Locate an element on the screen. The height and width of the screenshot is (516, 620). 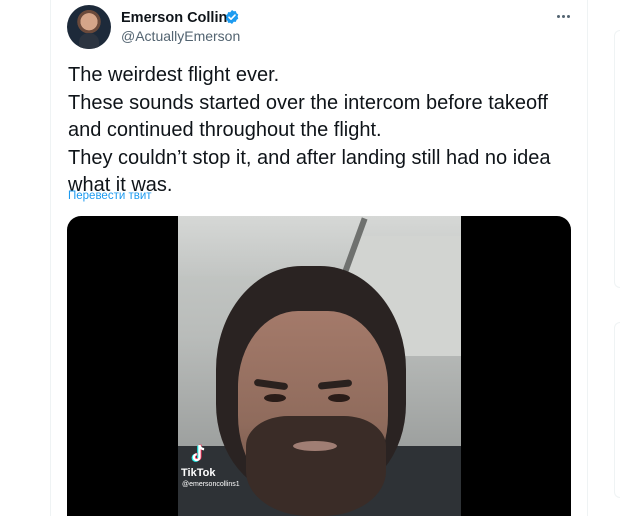
tiktok-watermark: TikTok is located at coordinates (198, 473).